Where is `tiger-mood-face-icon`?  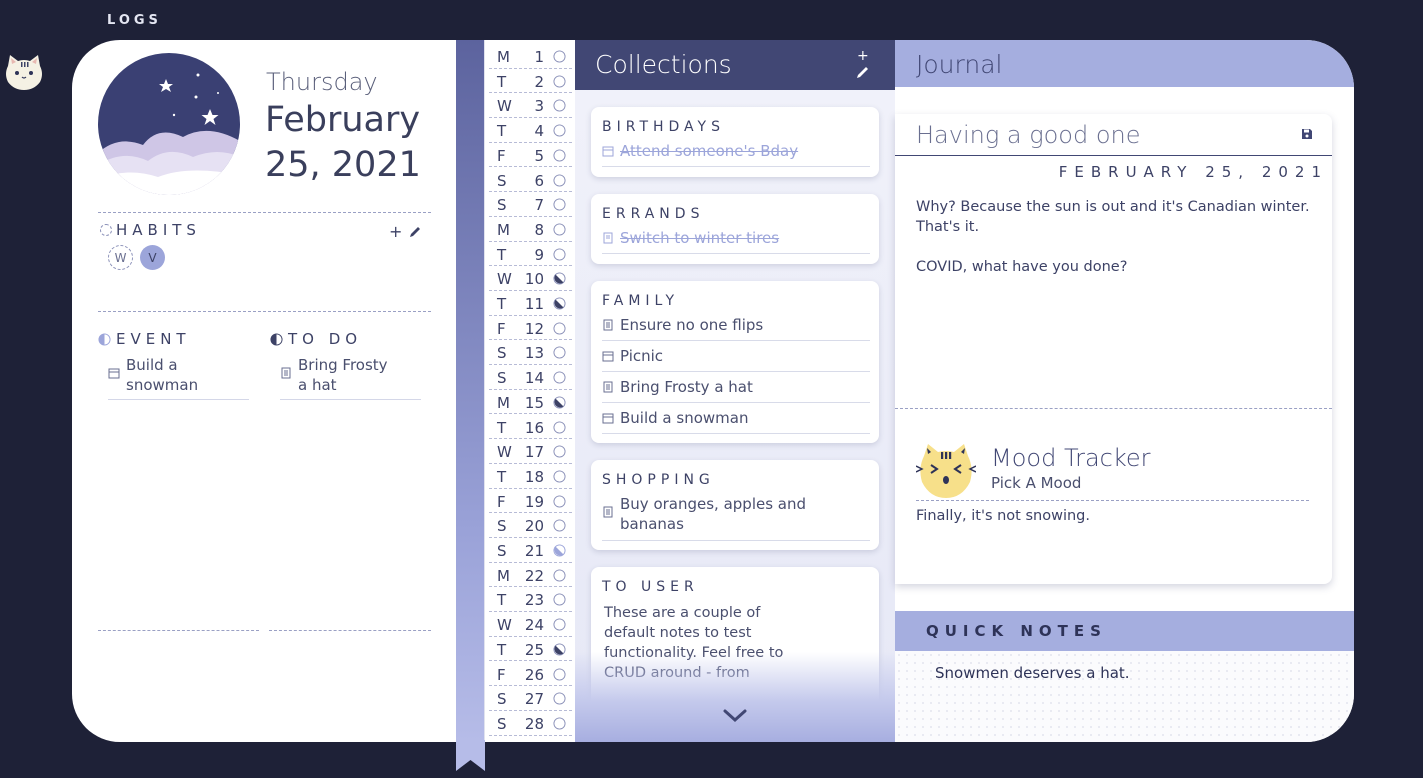
tiger-mood-face-icon is located at coordinates (946, 471).